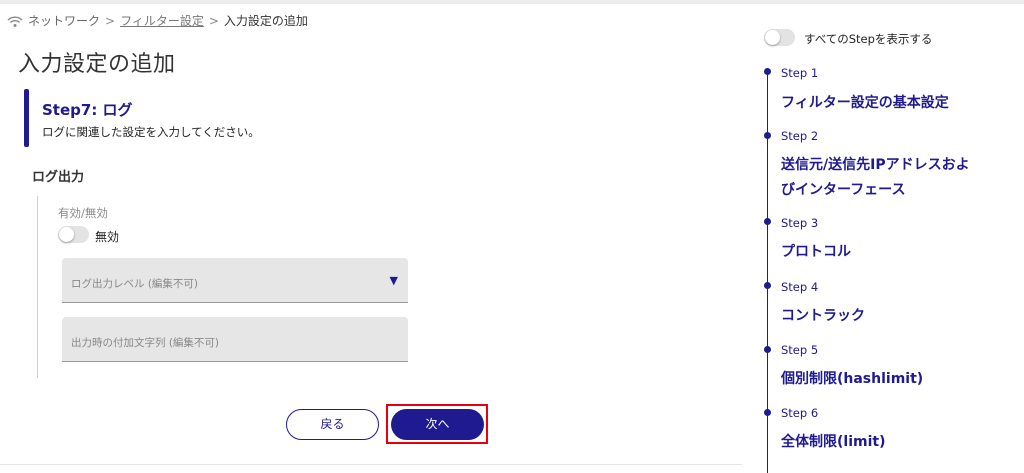  I want to click on step-link-1: フィルター設定の基本設定, so click(886, 103).